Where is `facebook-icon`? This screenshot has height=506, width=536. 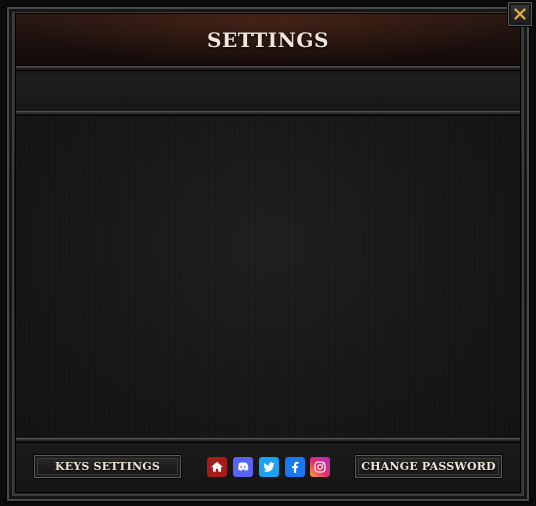 facebook-icon is located at coordinates (295, 467).